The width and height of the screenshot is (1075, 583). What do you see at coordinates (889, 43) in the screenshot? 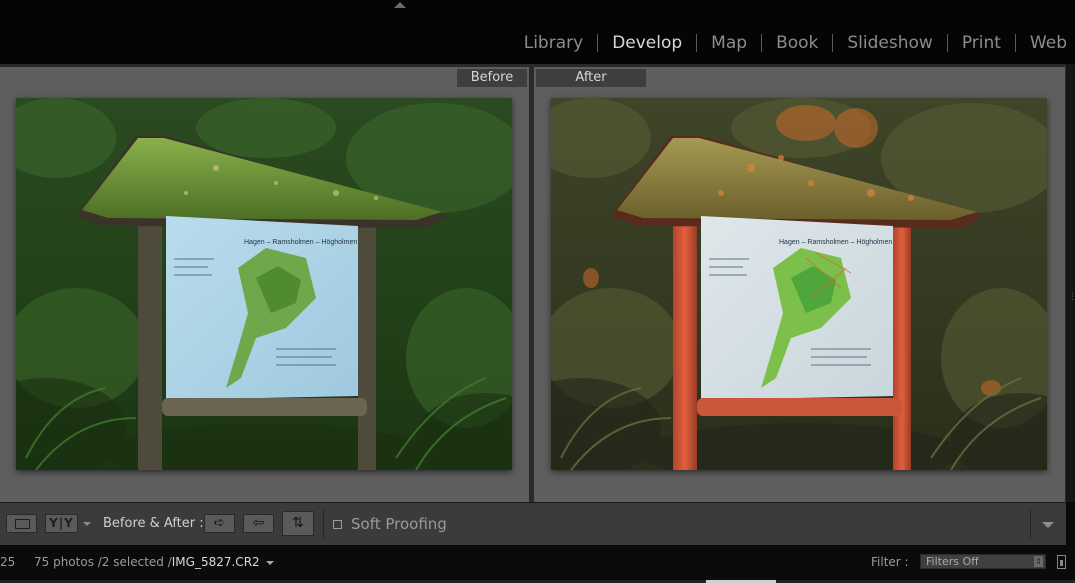
I see `module-slideshow: Slideshow` at bounding box center [889, 43].